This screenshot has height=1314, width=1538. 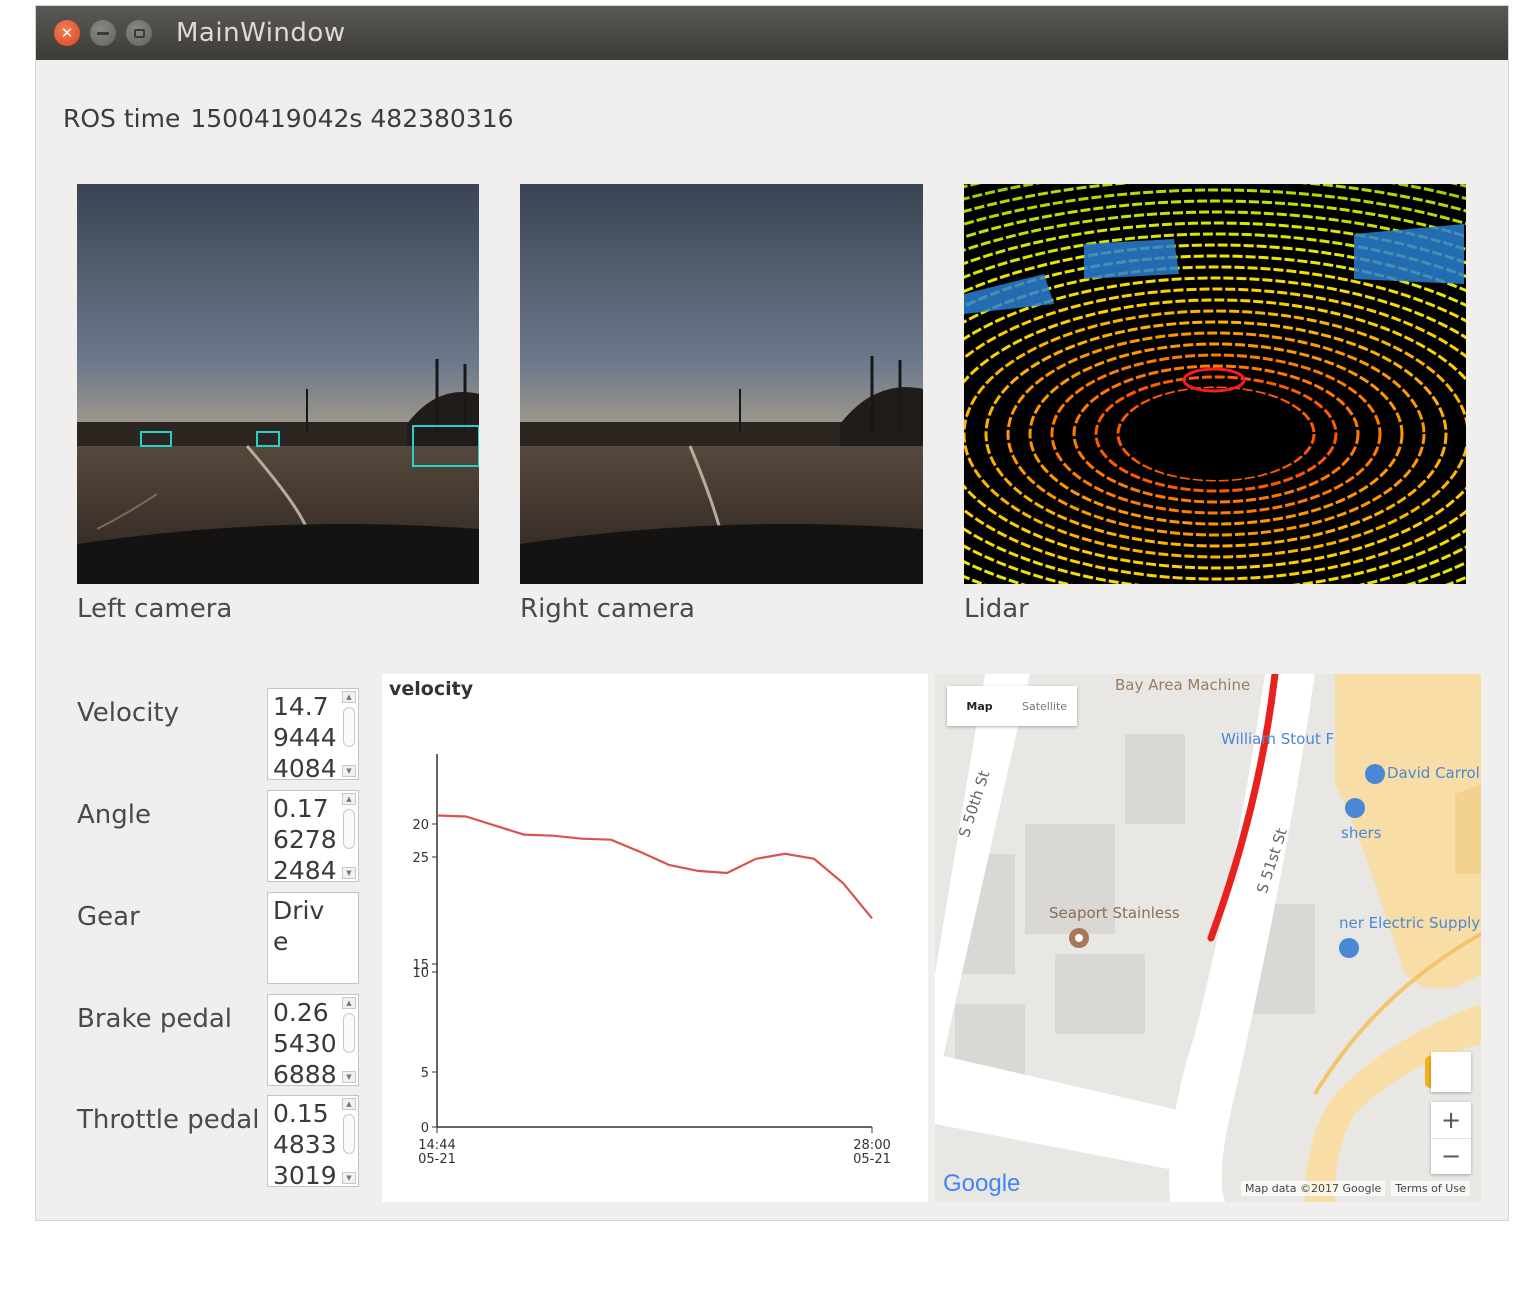 I want to click on map-canvas, so click(x=1208, y=938).